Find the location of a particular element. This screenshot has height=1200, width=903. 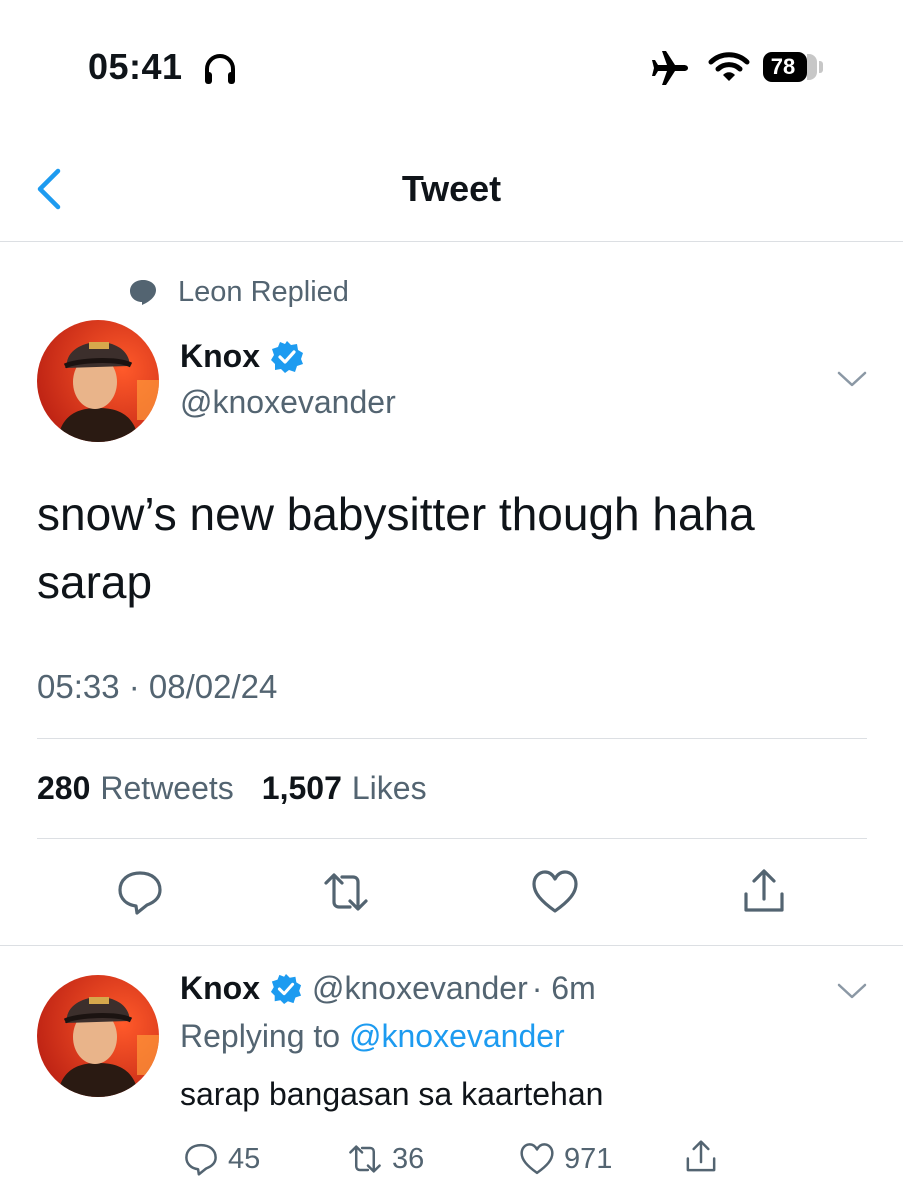

speech-bubble-icon is located at coordinates (143, 292).